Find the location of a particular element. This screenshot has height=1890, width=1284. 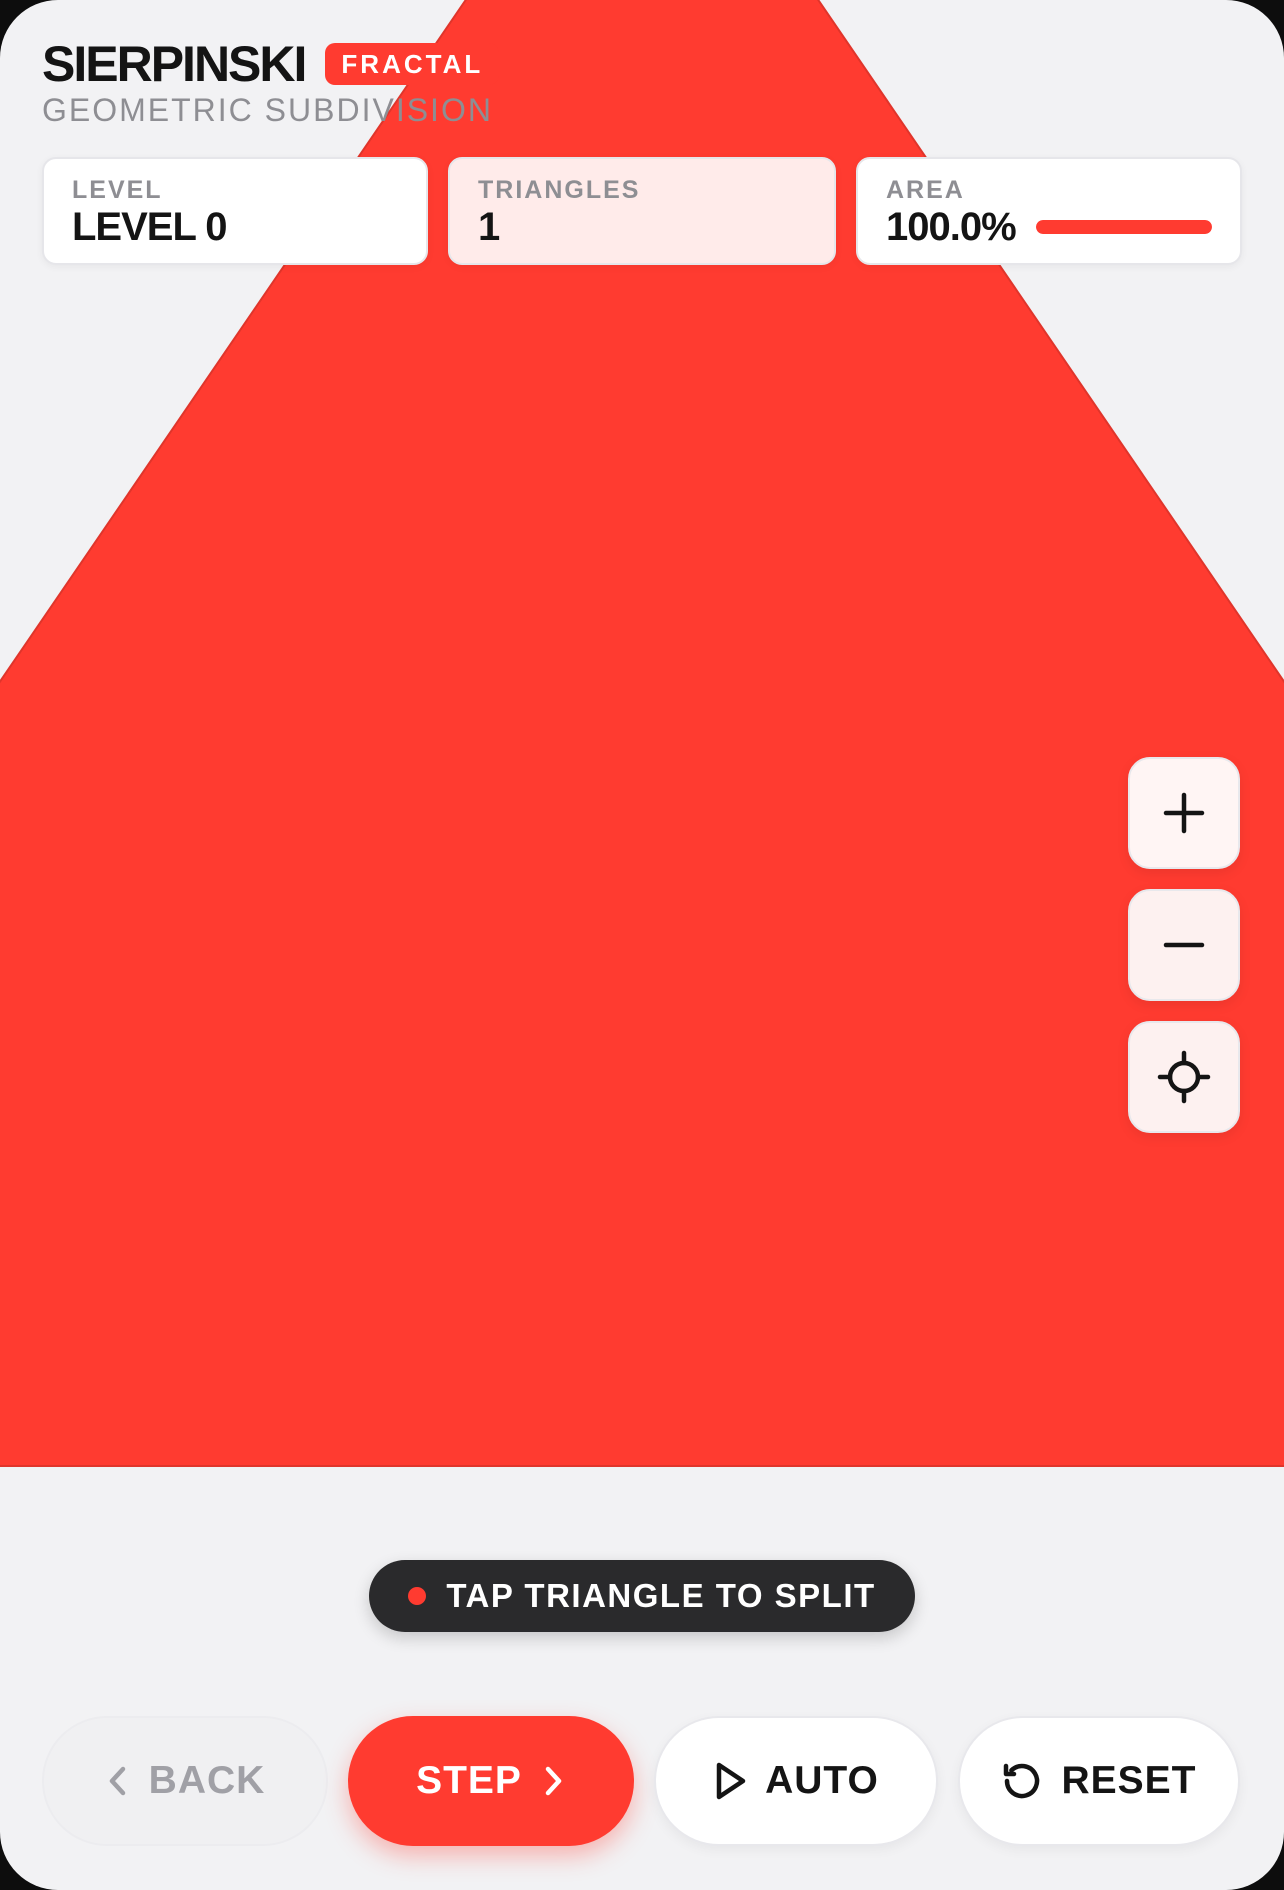

triangles-value: 1 is located at coordinates (489, 227).